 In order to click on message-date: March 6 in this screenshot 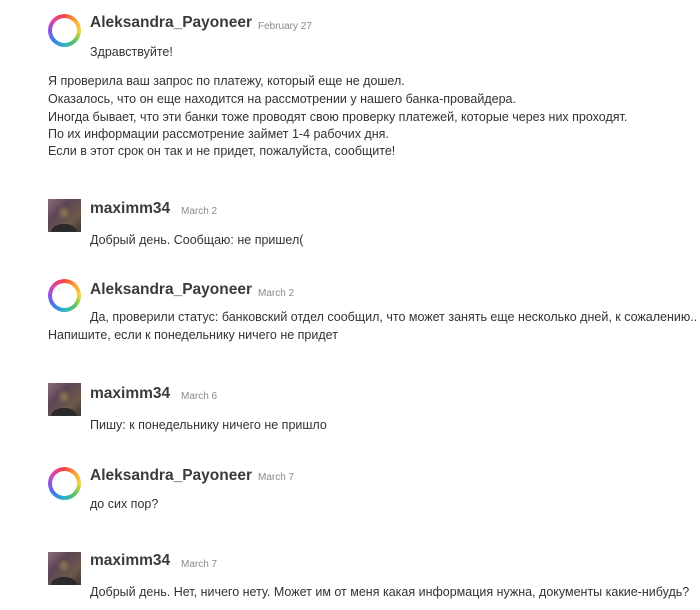, I will do `click(199, 396)`.